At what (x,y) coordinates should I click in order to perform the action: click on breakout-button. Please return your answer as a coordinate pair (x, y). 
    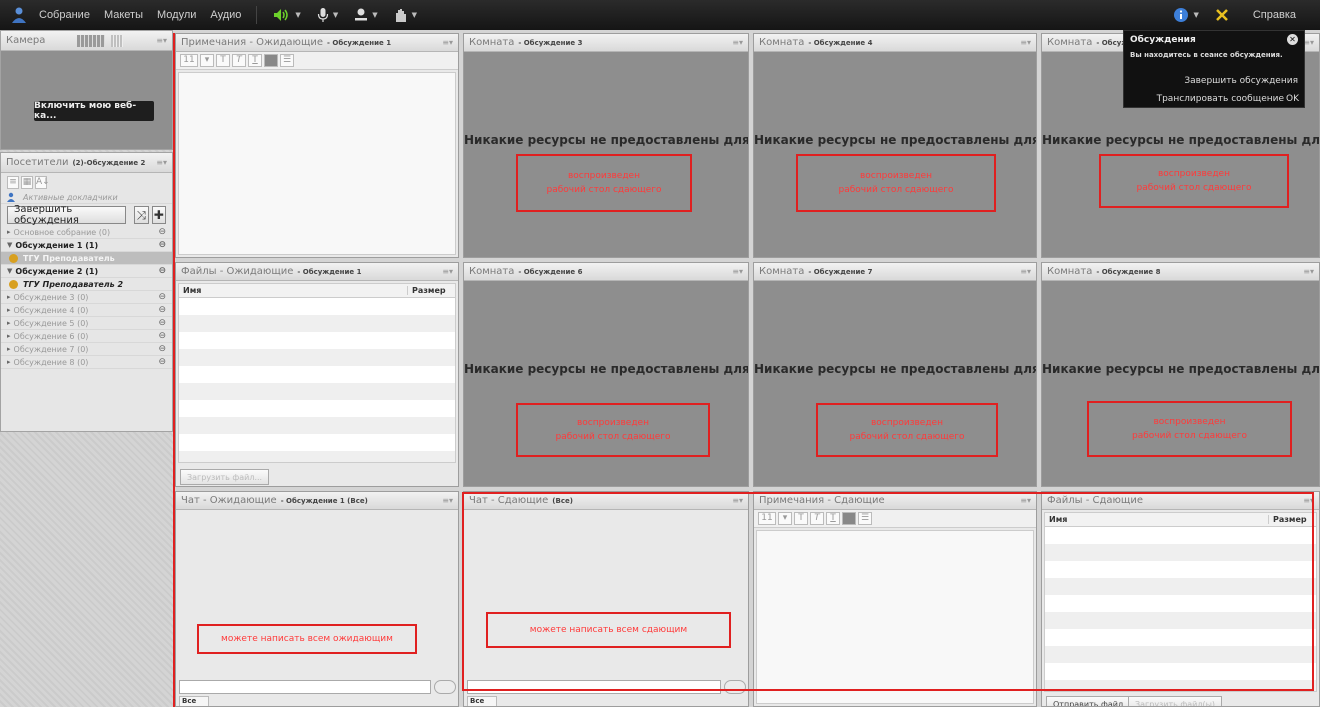
    Looking at the image, I should click on (1222, 15).